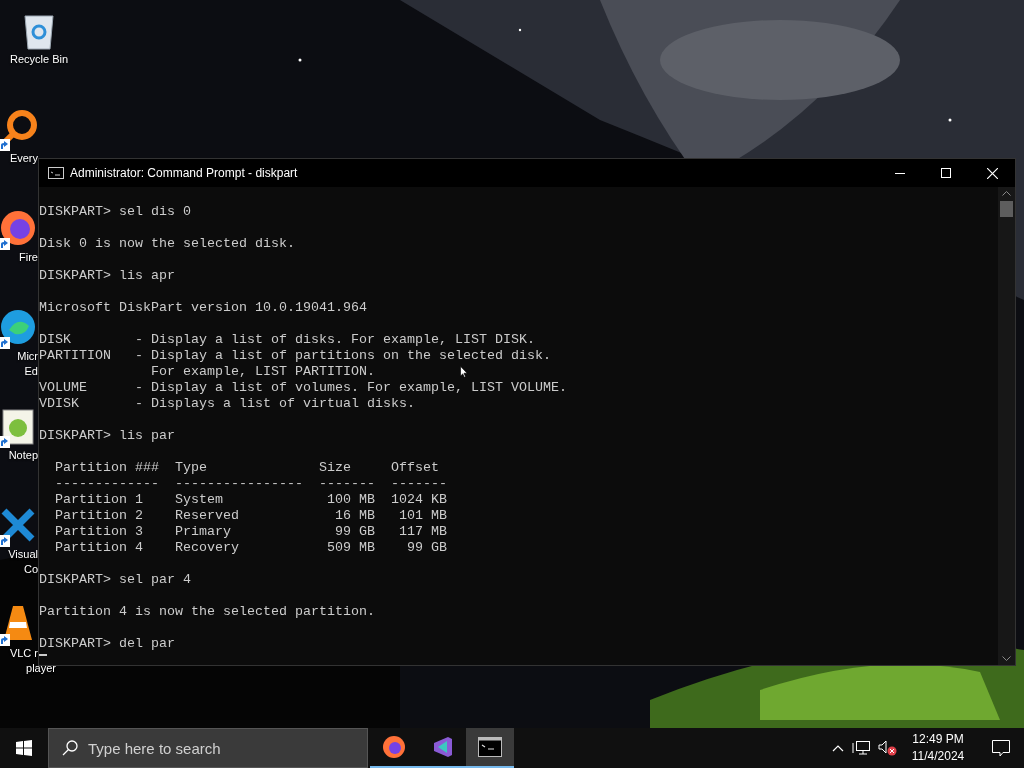 This screenshot has height=768, width=1024. I want to click on console-line: DISKPART> del par, so click(107, 644).